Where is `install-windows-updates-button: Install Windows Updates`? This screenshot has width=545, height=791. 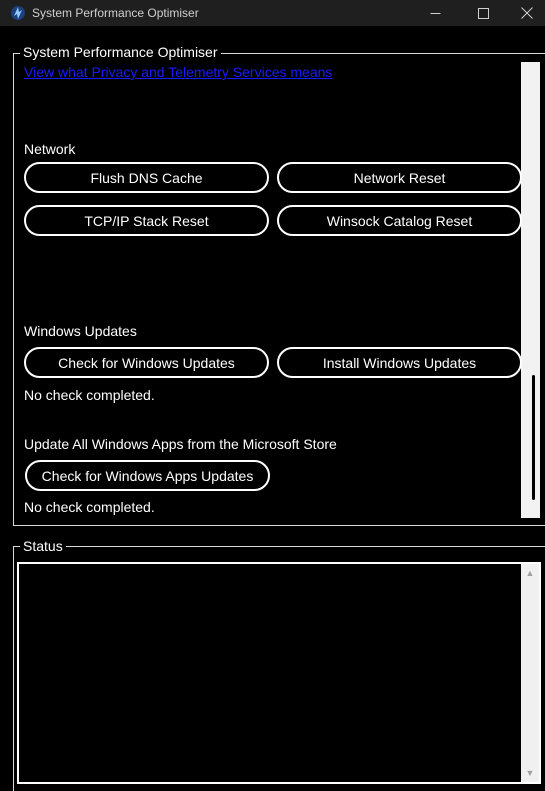
install-windows-updates-button: Install Windows Updates is located at coordinates (399, 362).